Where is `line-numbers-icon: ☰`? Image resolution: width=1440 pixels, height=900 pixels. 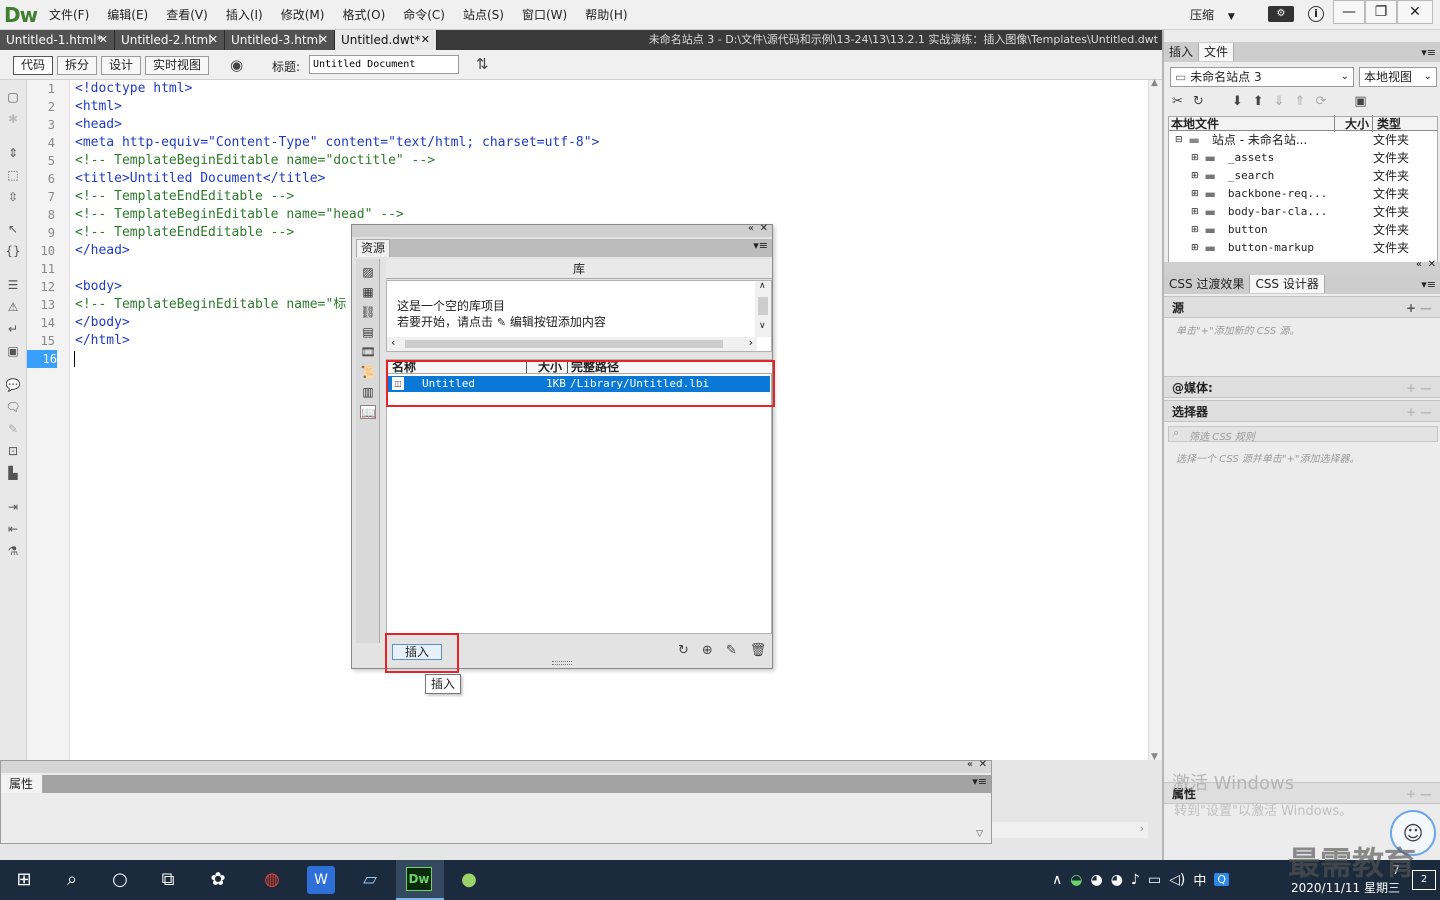
line-numbers-icon: ☰ is located at coordinates (13, 285).